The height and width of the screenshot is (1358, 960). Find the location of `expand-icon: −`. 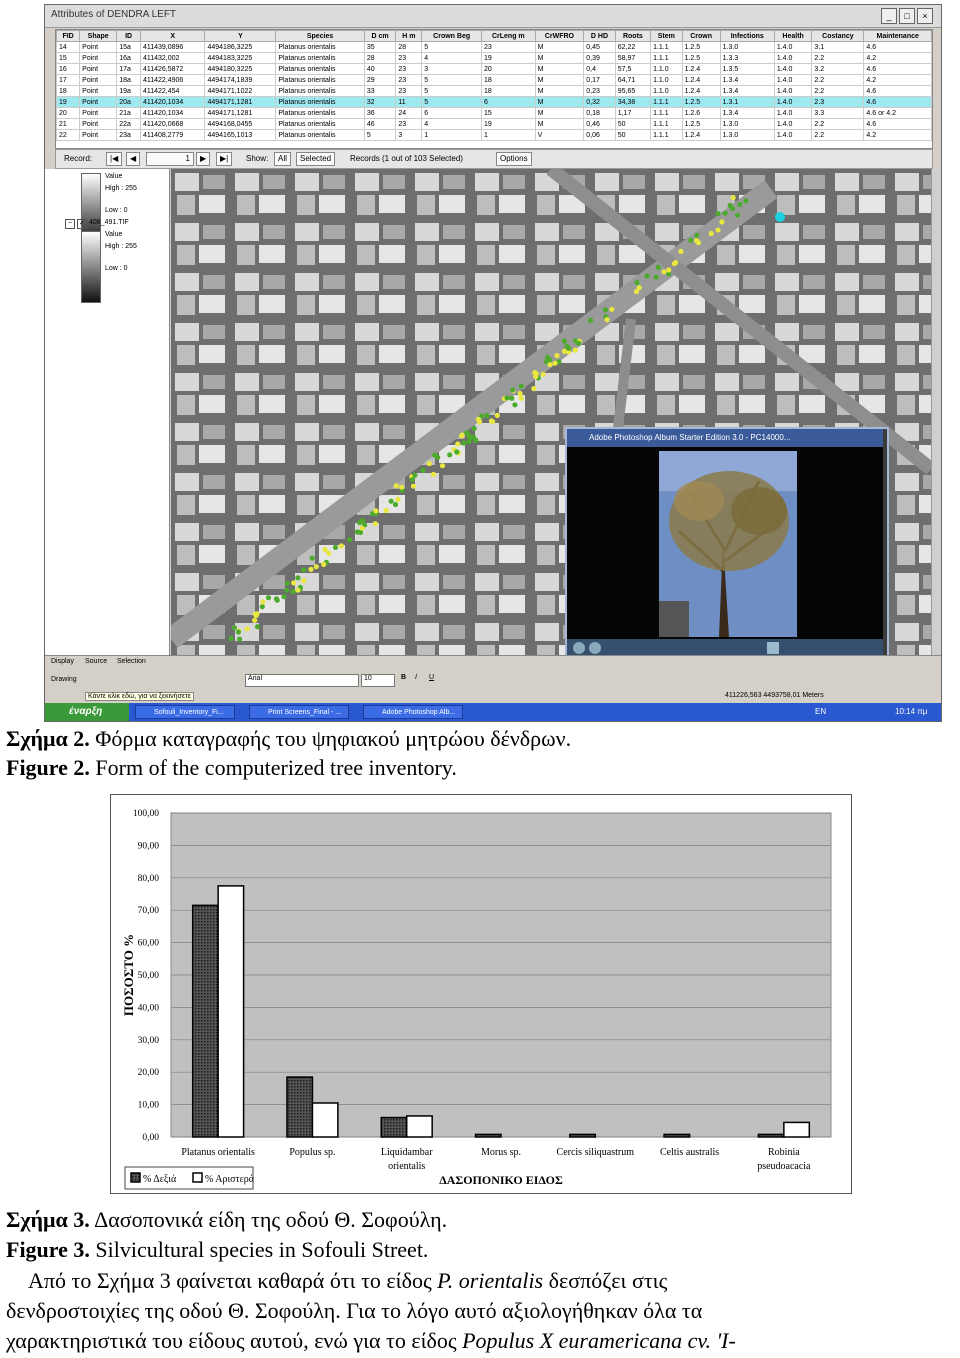

expand-icon: − is located at coordinates (70, 224).